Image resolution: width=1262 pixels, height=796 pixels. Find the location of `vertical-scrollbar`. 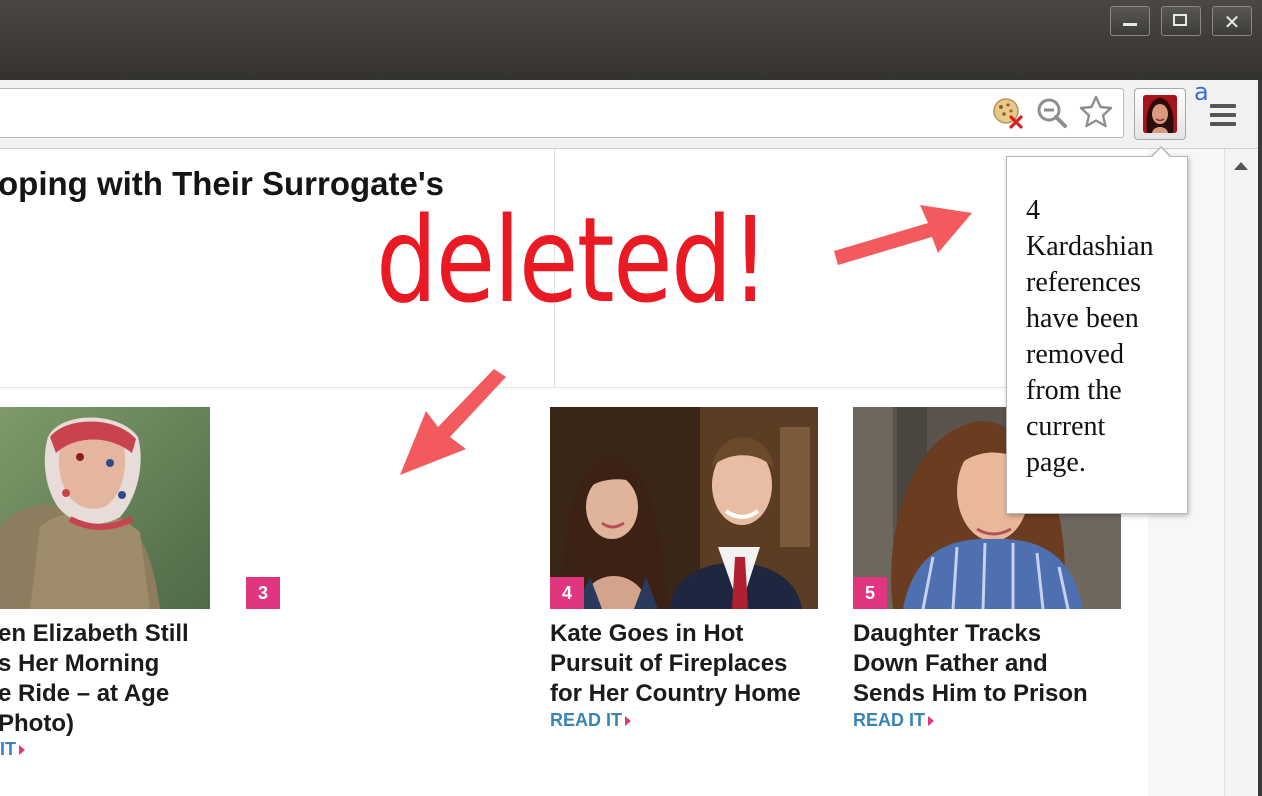

vertical-scrollbar is located at coordinates (1241, 472).